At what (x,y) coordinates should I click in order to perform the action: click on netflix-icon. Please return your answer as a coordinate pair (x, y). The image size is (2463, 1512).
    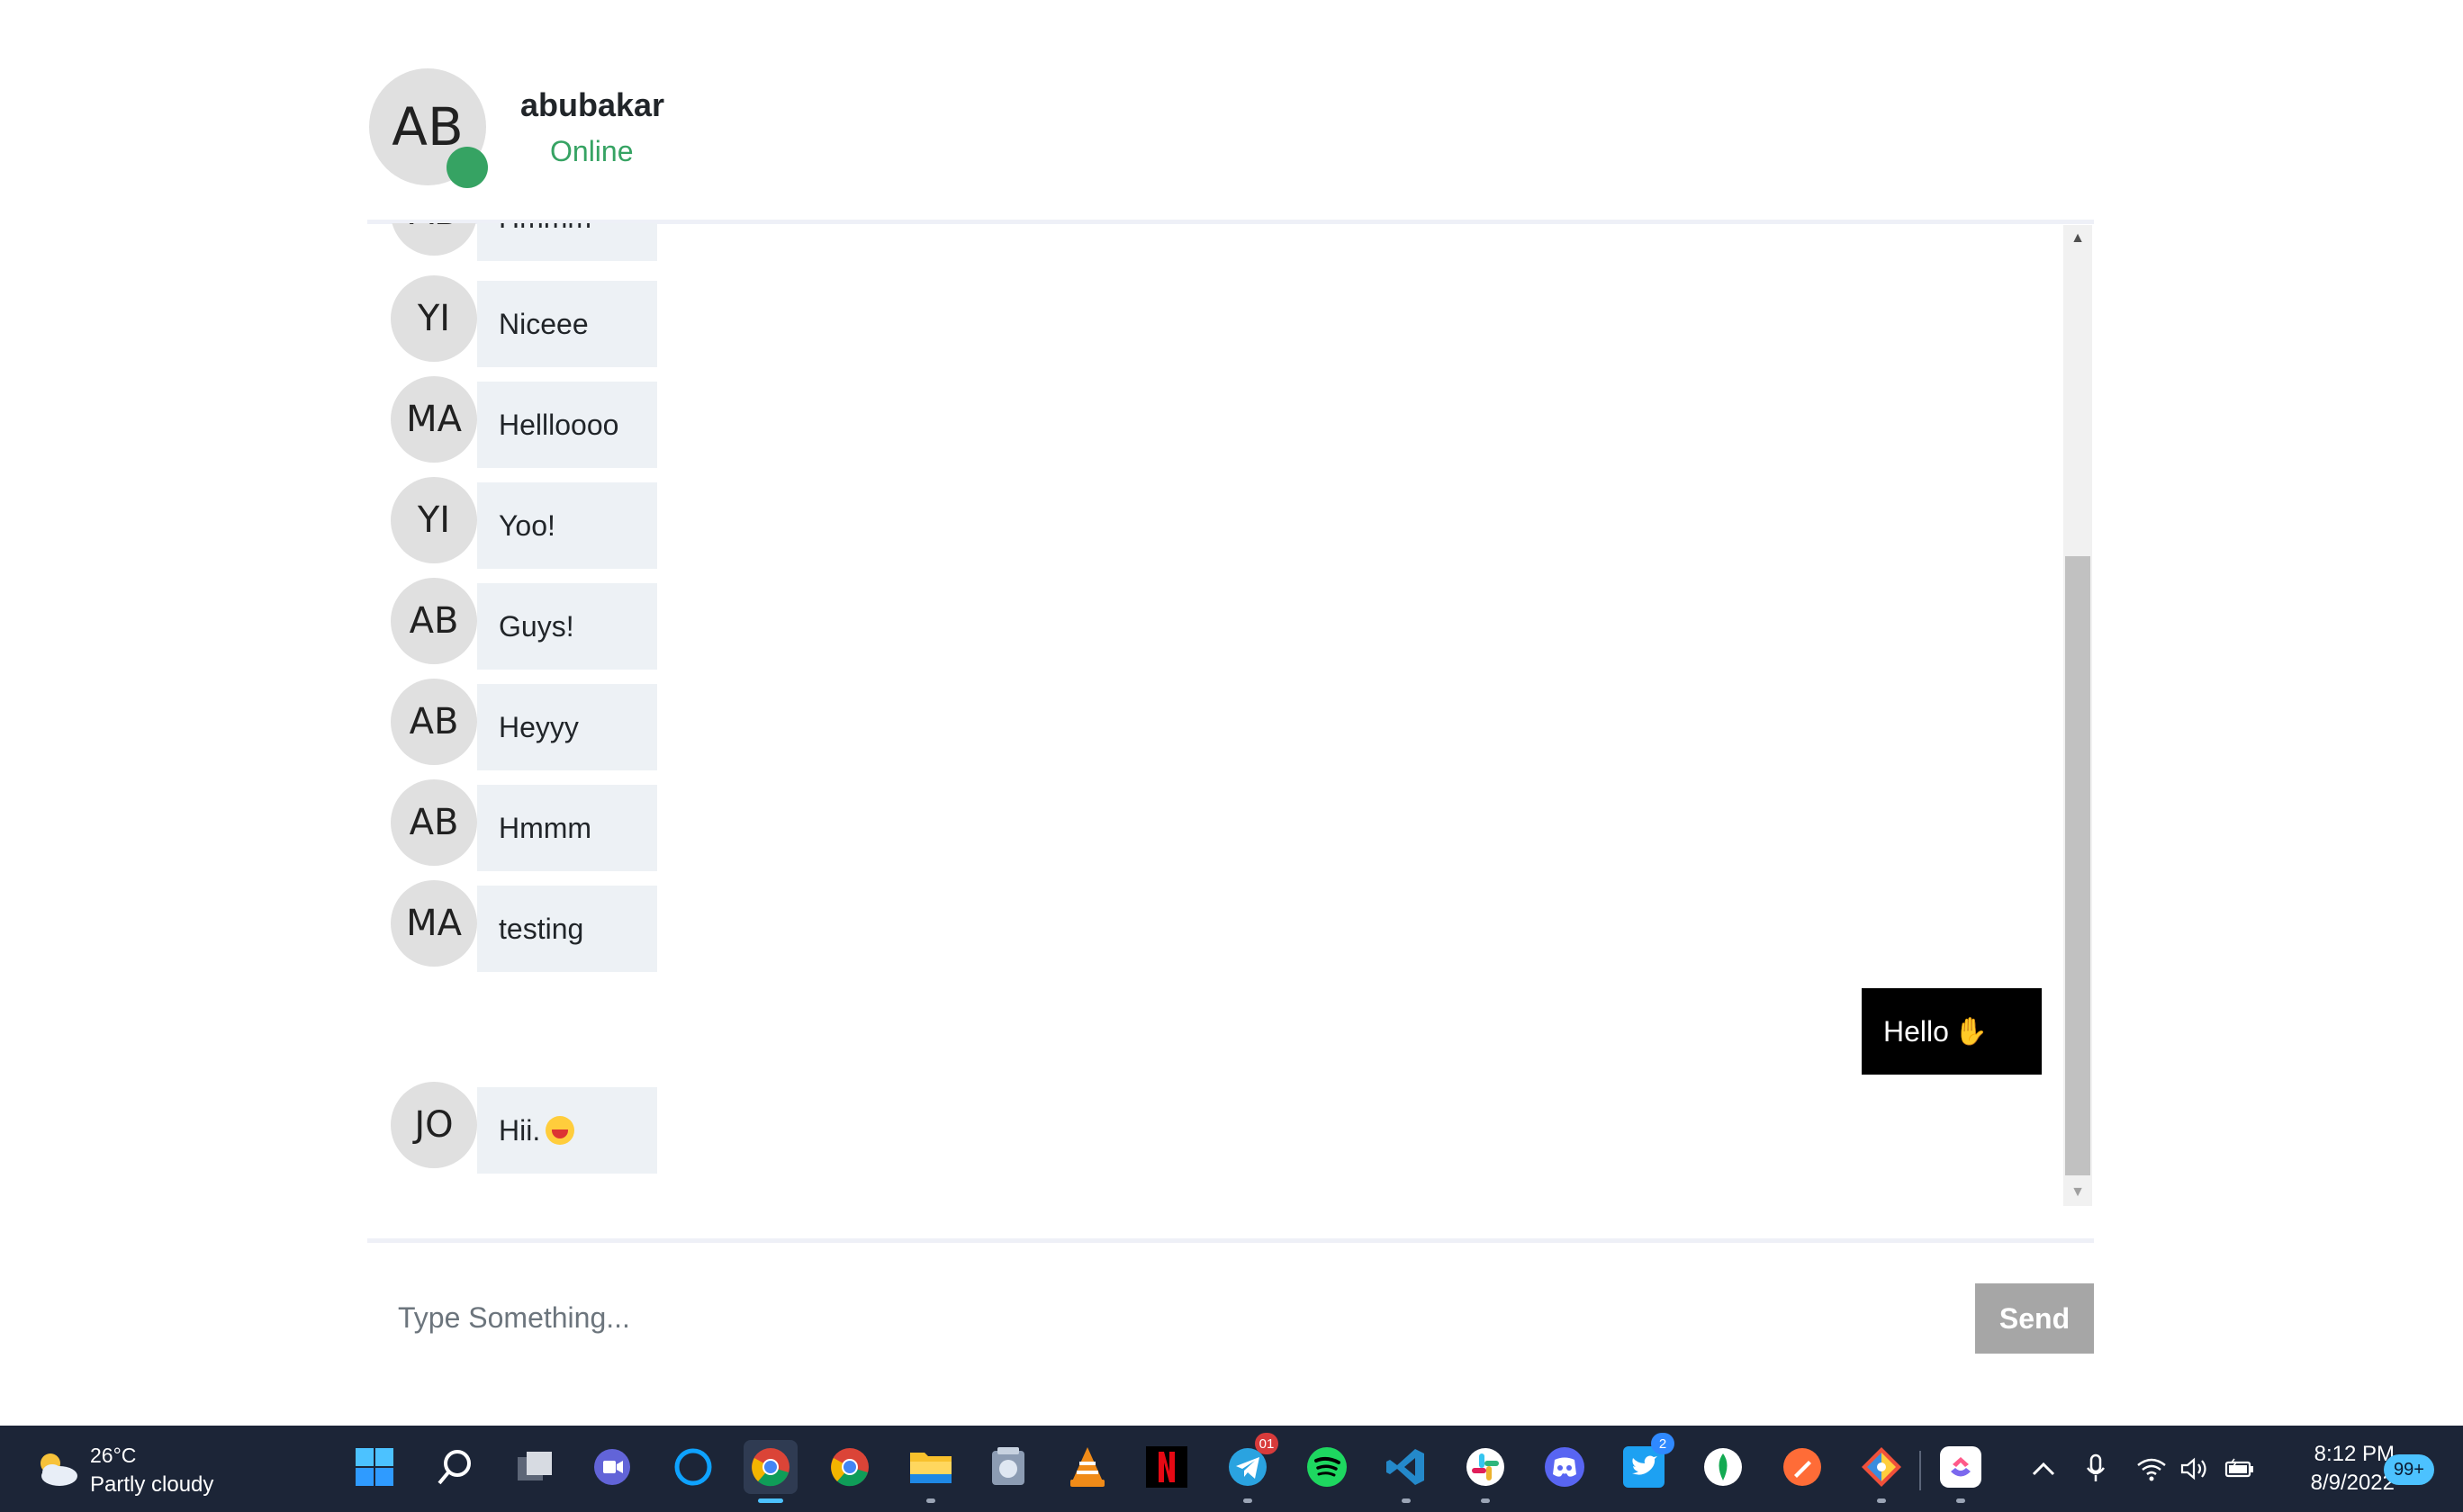
    Looking at the image, I should click on (1167, 1467).